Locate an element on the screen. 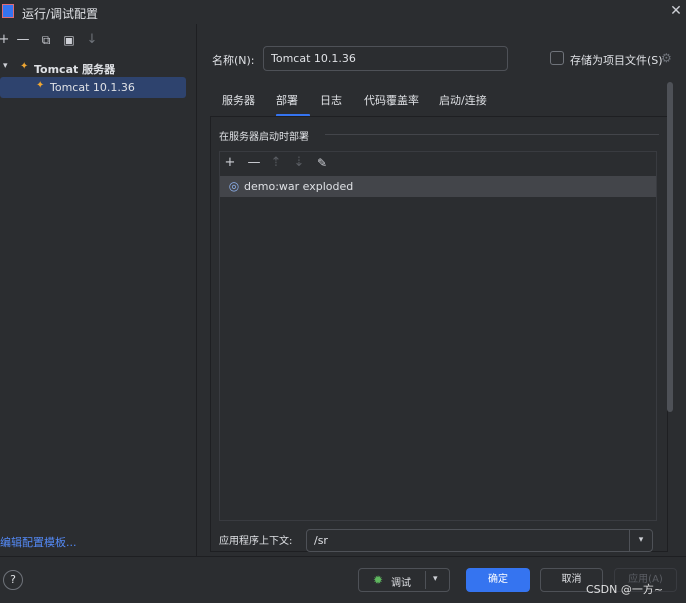 Image resolution: width=686 pixels, height=603 pixels. section-divider is located at coordinates (492, 134).